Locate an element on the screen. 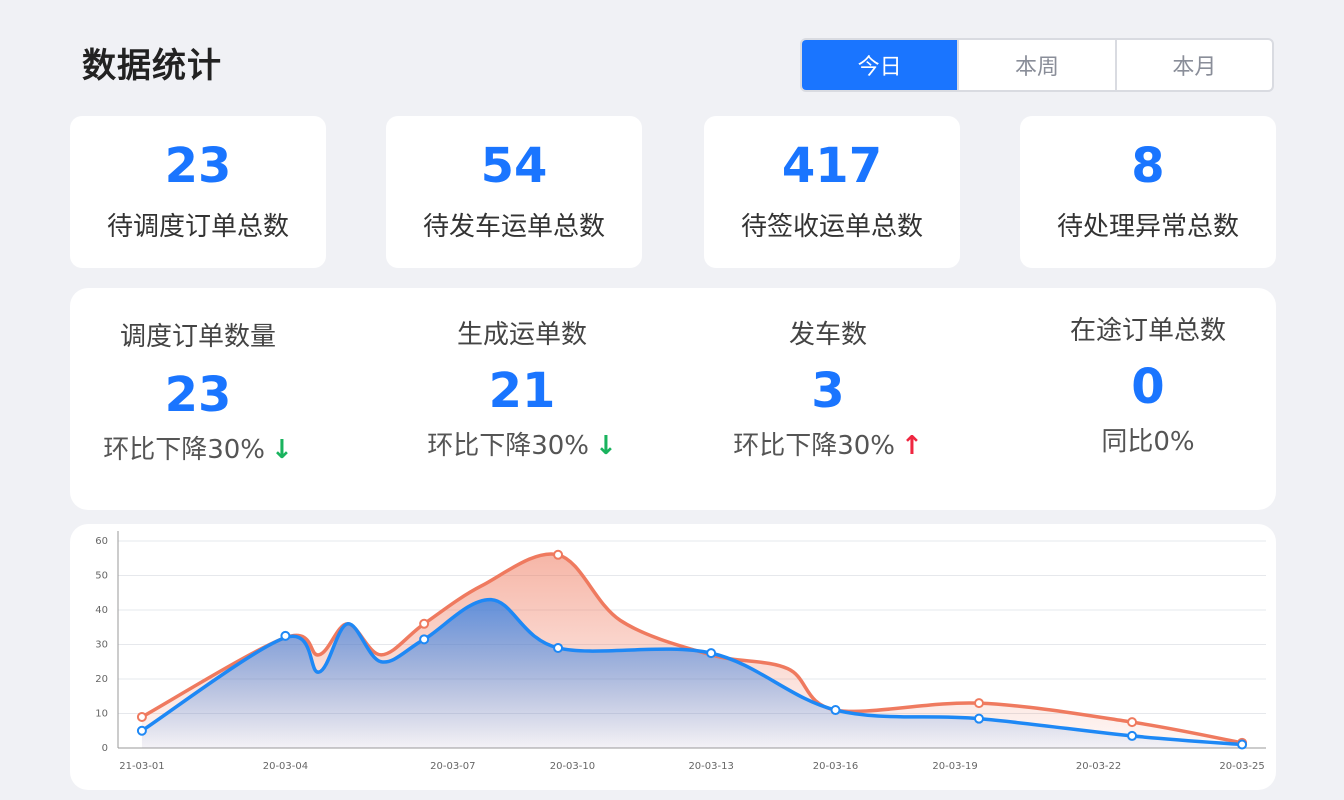 Image resolution: width=1344 pixels, height=800 pixels. y-tick-label: 0 is located at coordinates (105, 748).